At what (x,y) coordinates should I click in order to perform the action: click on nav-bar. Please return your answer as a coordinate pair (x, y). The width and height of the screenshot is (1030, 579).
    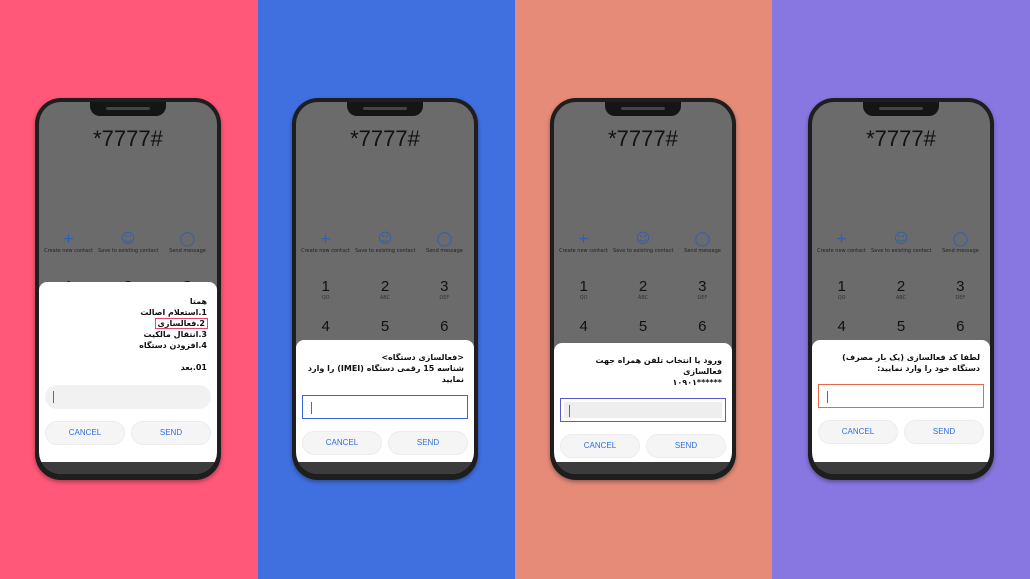
    Looking at the image, I should click on (128, 468).